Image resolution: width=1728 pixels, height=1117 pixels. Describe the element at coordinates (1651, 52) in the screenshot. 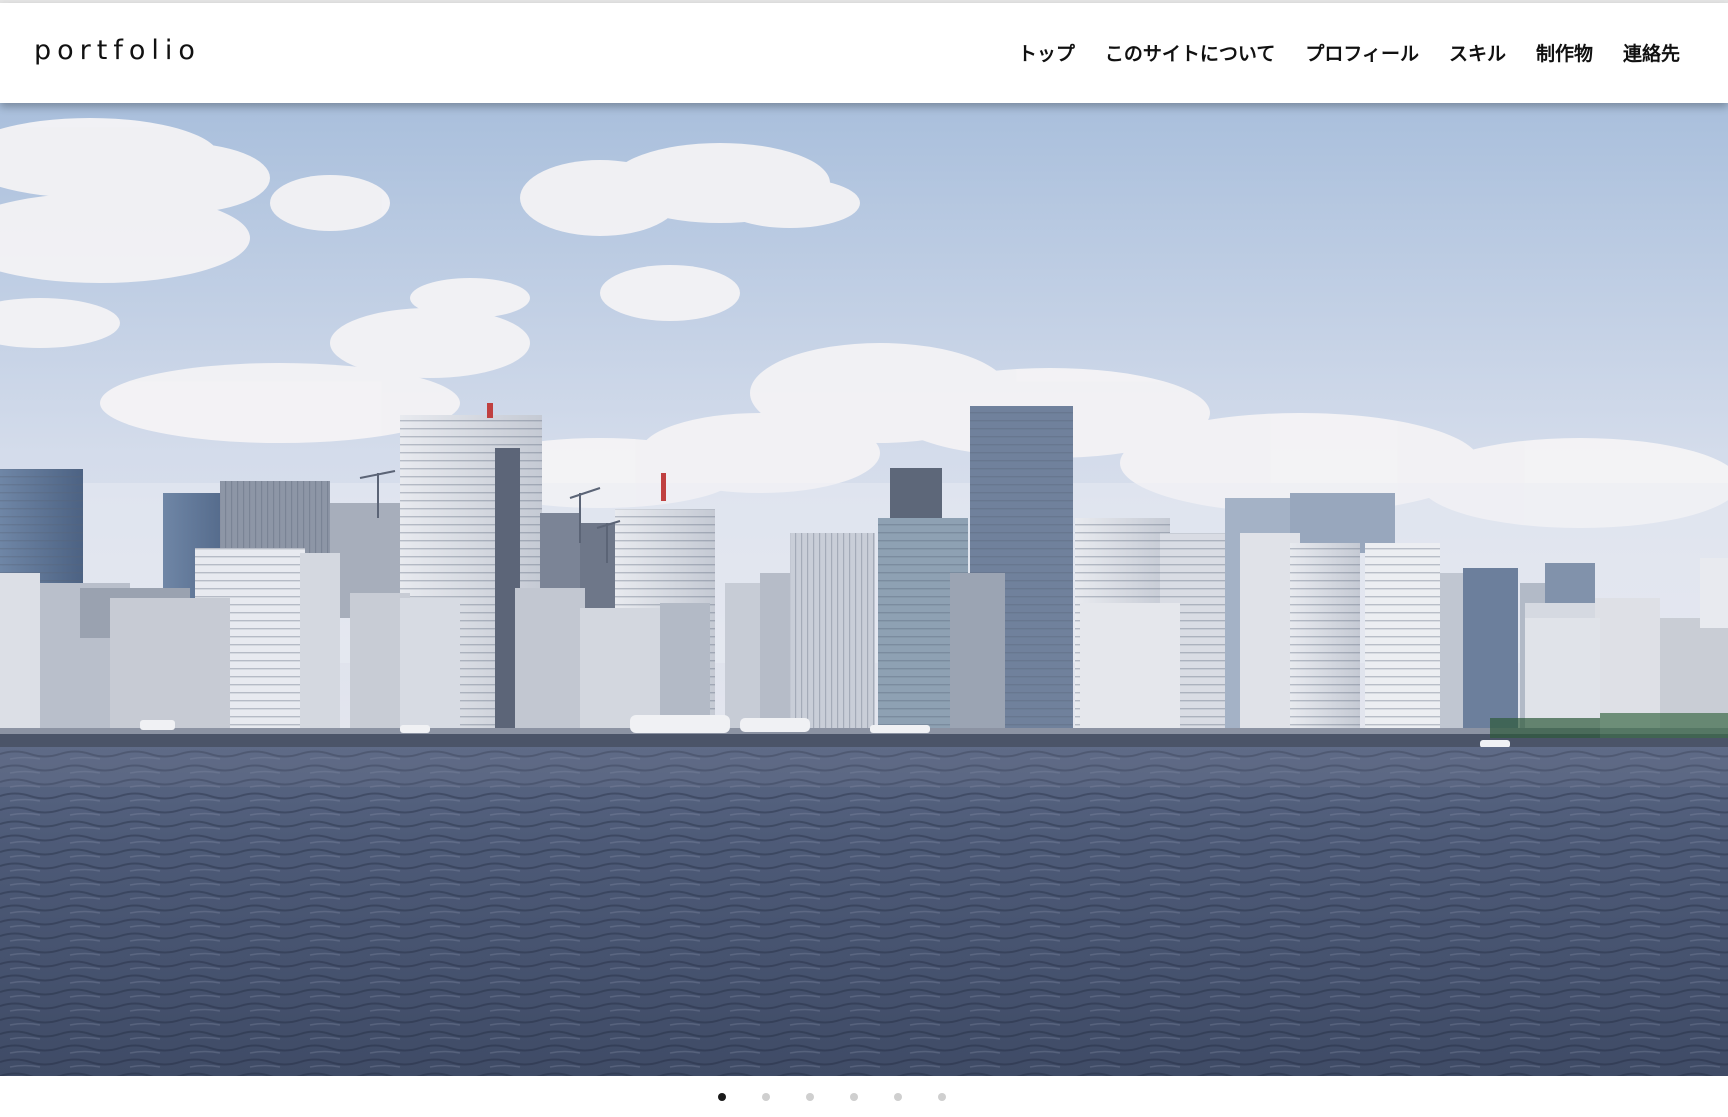

I see `nav-item-contact: 連絡先` at that location.